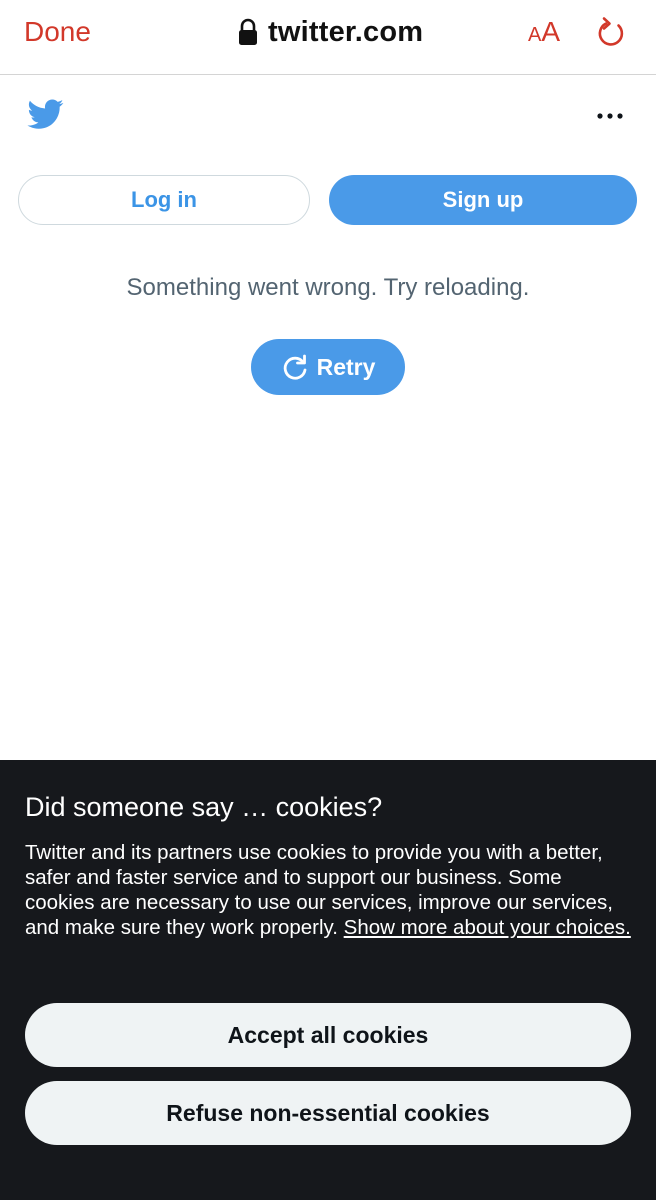  I want to click on retry-label: Retry, so click(346, 366).